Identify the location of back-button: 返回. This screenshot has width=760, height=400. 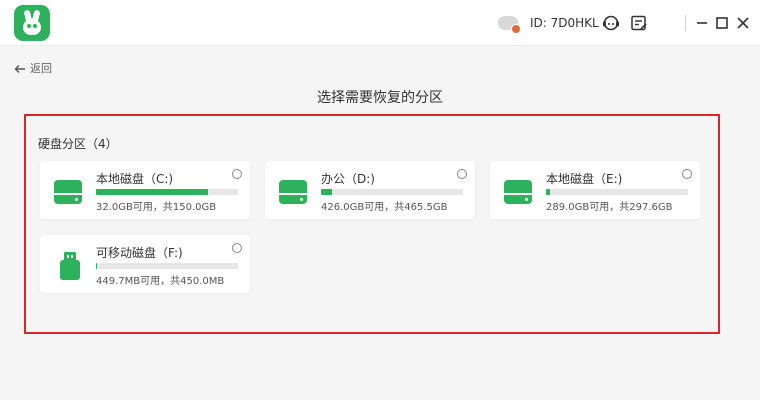
(33, 69).